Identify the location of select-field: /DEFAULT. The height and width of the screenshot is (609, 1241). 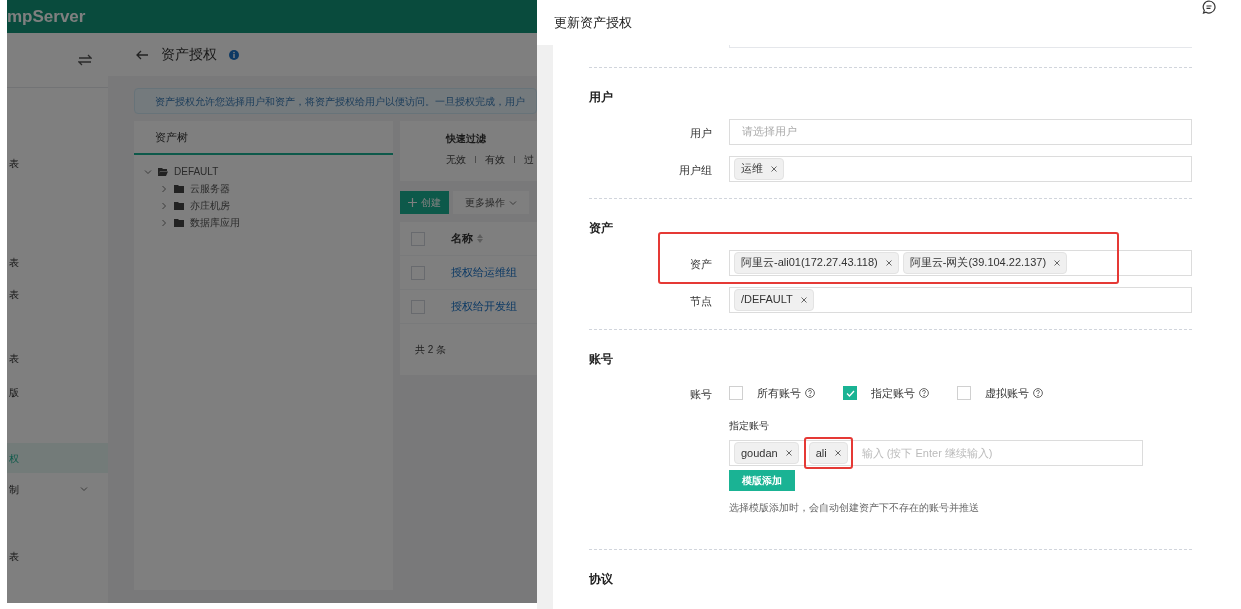
(960, 299).